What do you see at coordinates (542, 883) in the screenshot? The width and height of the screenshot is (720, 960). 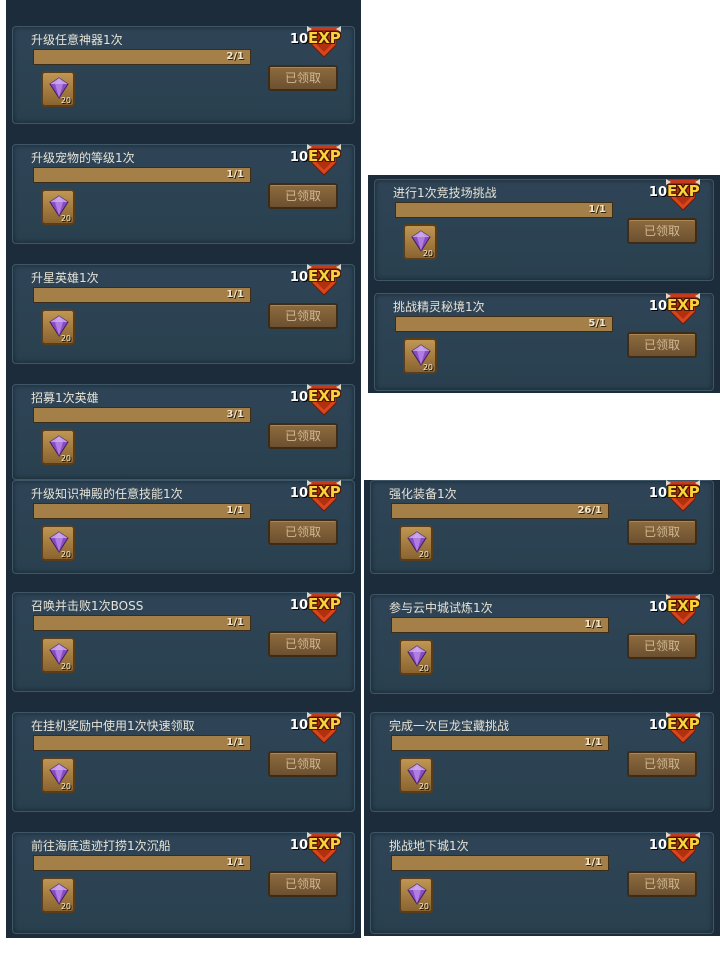 I see `task-card: 挑战地下城1次 10 EXP 1/1 20 已领取` at bounding box center [542, 883].